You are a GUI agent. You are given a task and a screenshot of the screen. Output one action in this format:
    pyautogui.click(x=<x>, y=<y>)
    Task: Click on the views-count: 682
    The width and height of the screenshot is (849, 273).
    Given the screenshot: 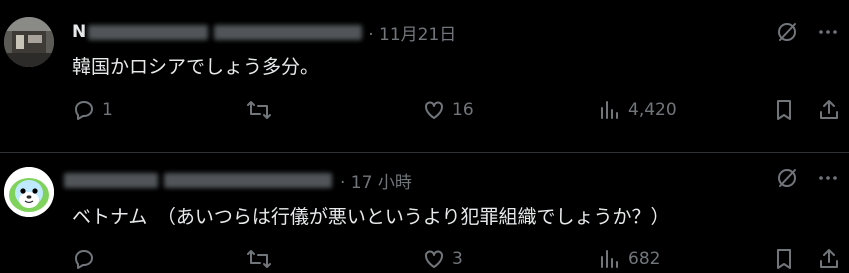 What is the action you would take?
    pyautogui.click(x=644, y=259)
    